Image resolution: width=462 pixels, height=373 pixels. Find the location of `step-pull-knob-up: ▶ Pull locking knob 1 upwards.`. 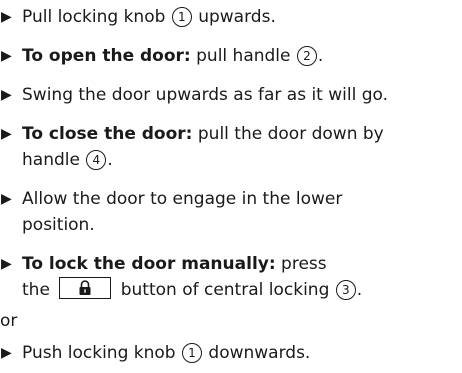

step-pull-knob-up: ▶ Pull locking knob 1 upwards. is located at coordinates (230, 17).